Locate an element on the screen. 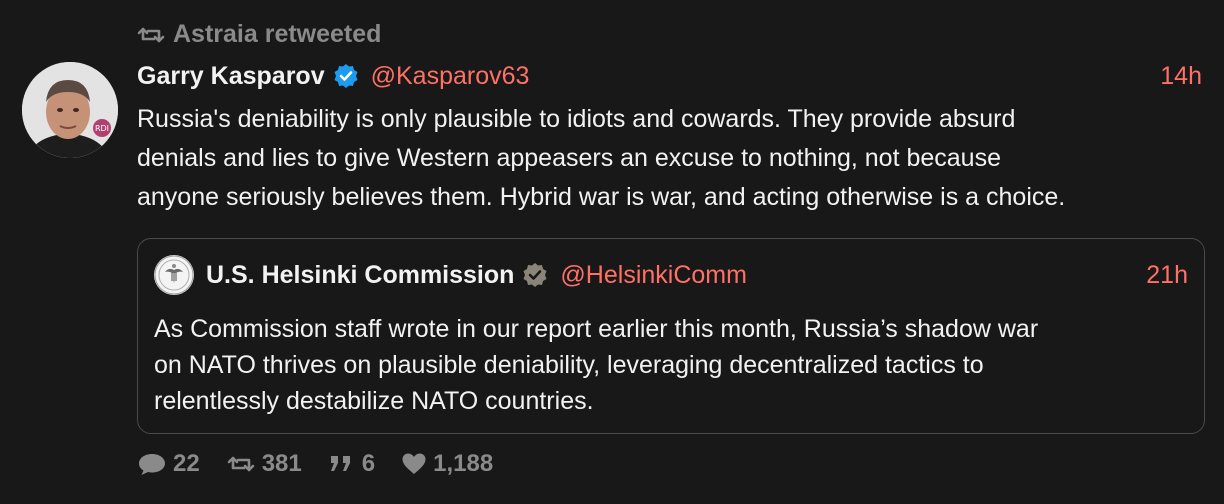 Image resolution: width=1224 pixels, height=504 pixels. reply-button: 22 is located at coordinates (168, 464).